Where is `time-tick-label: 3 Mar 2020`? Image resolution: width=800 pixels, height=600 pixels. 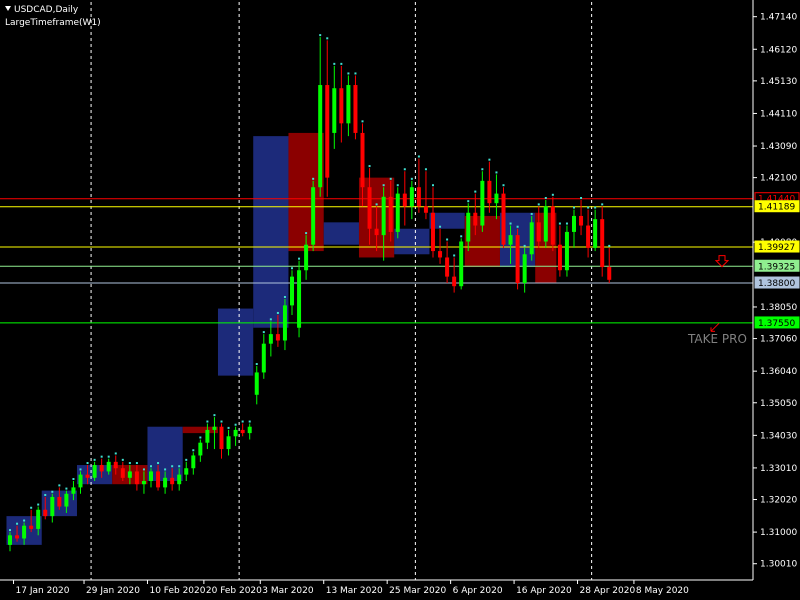
time-tick-label: 3 Mar 2020 is located at coordinates (288, 591).